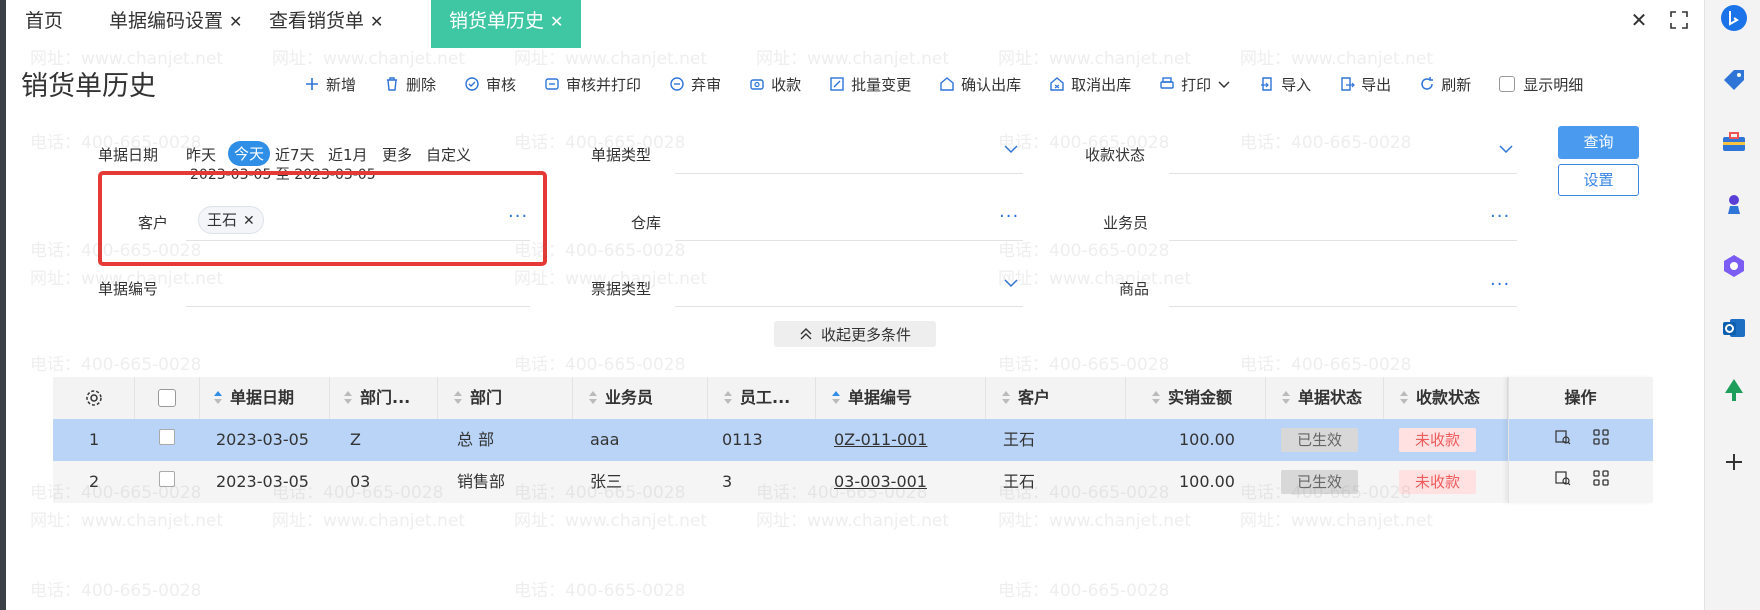 This screenshot has height=610, width=1760. What do you see at coordinates (1734, 266) in the screenshot?
I see `copilot-icon` at bounding box center [1734, 266].